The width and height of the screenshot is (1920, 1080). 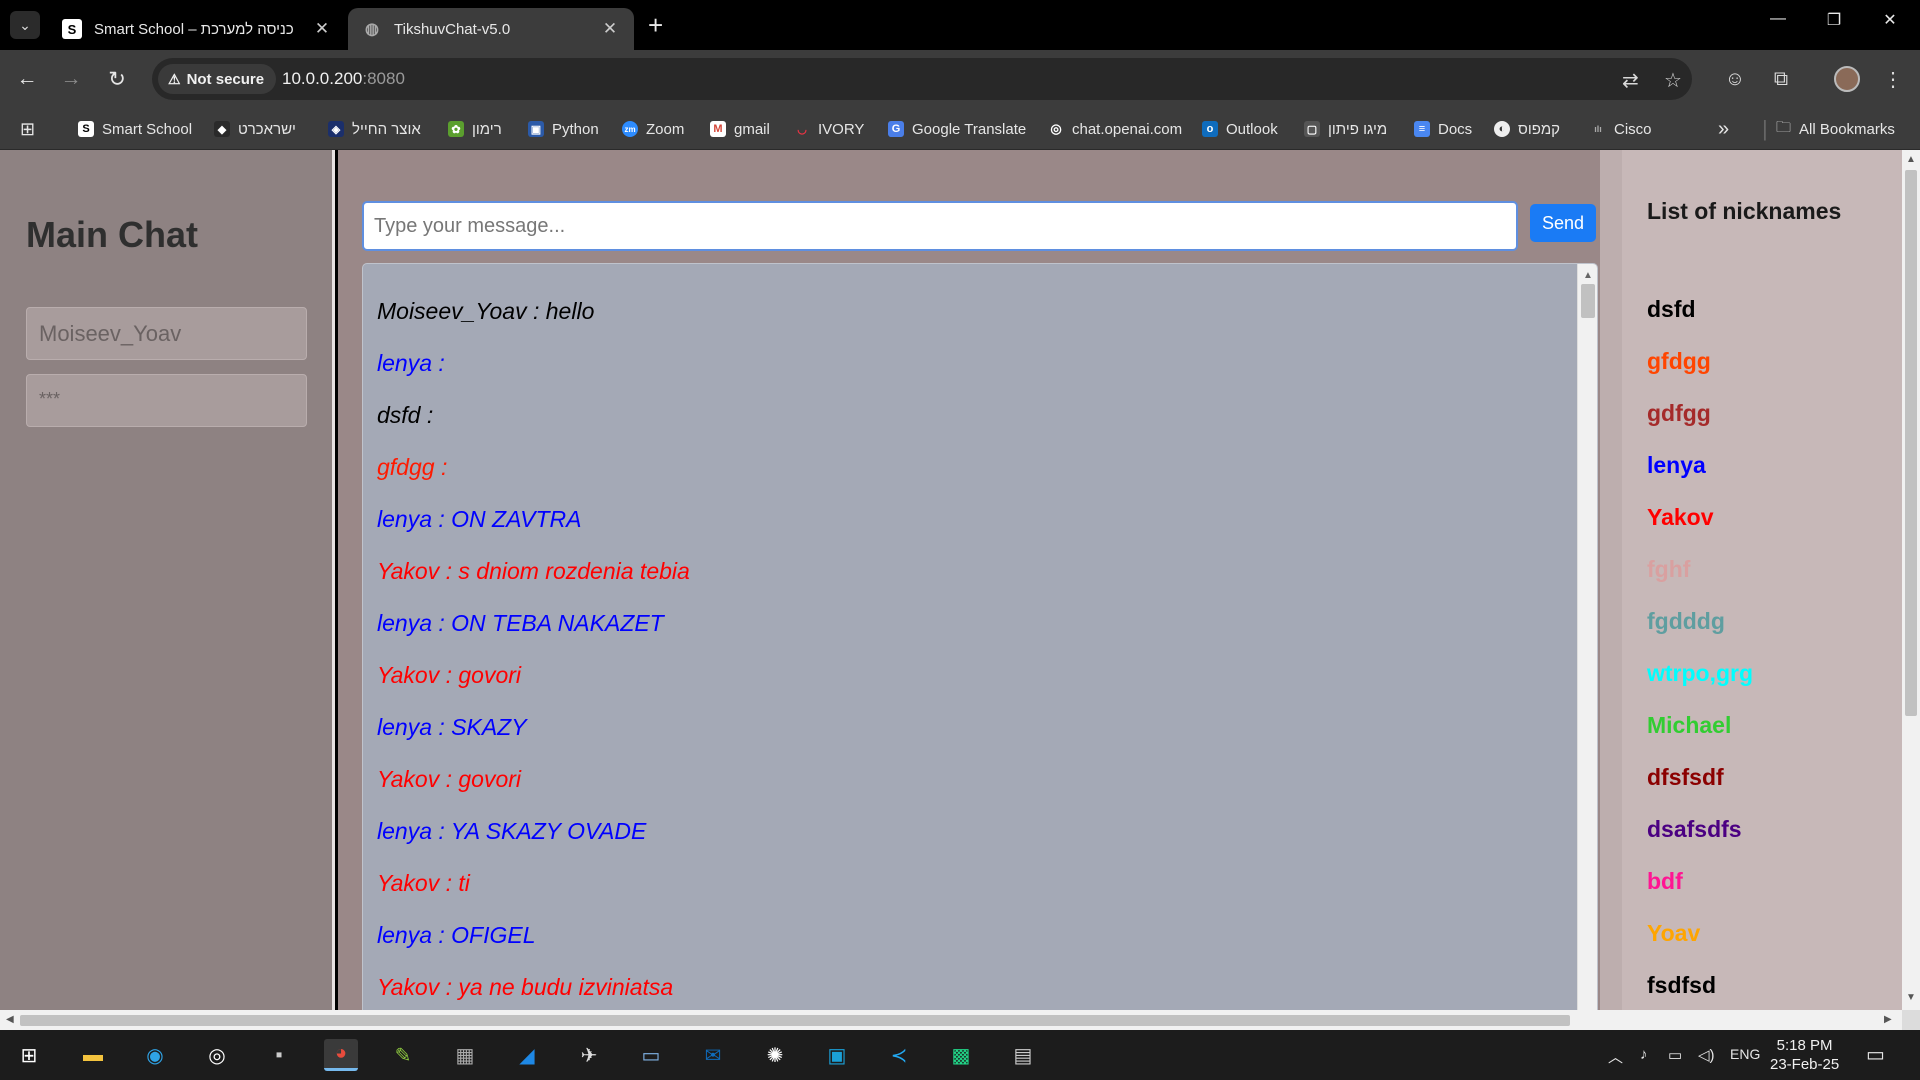 What do you see at coordinates (899, 1055) in the screenshot?
I see `vscode-icon: ≺` at bounding box center [899, 1055].